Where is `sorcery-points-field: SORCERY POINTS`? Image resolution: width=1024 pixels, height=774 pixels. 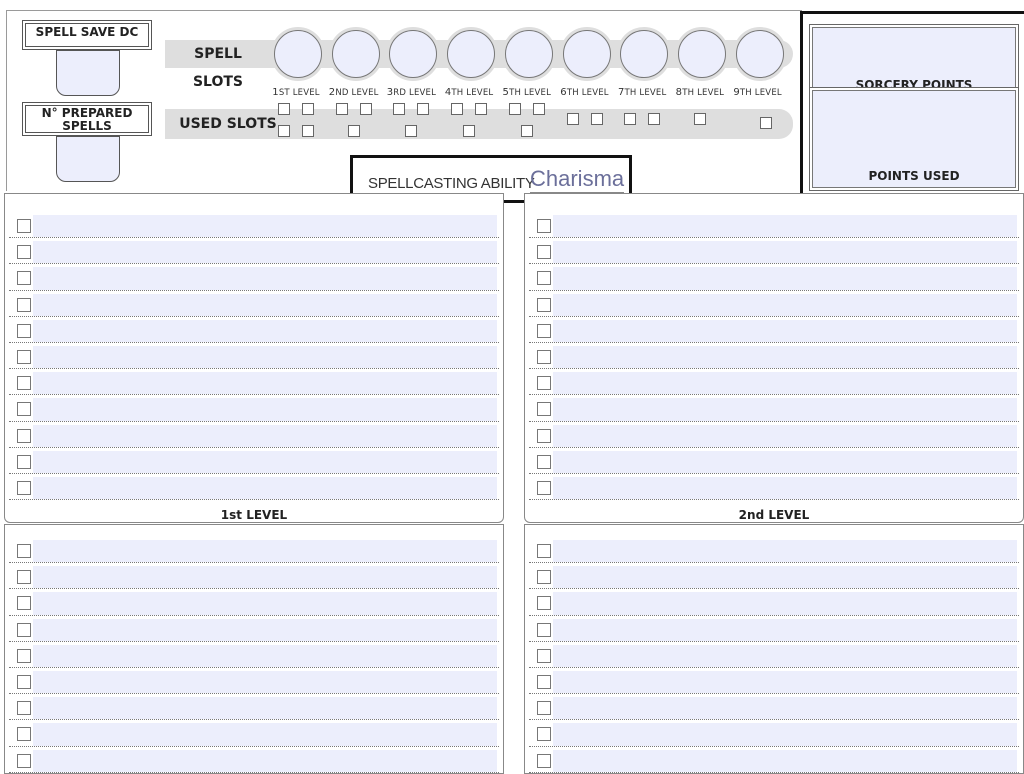
sorcery-points-field: SORCERY POINTS is located at coordinates (914, 59).